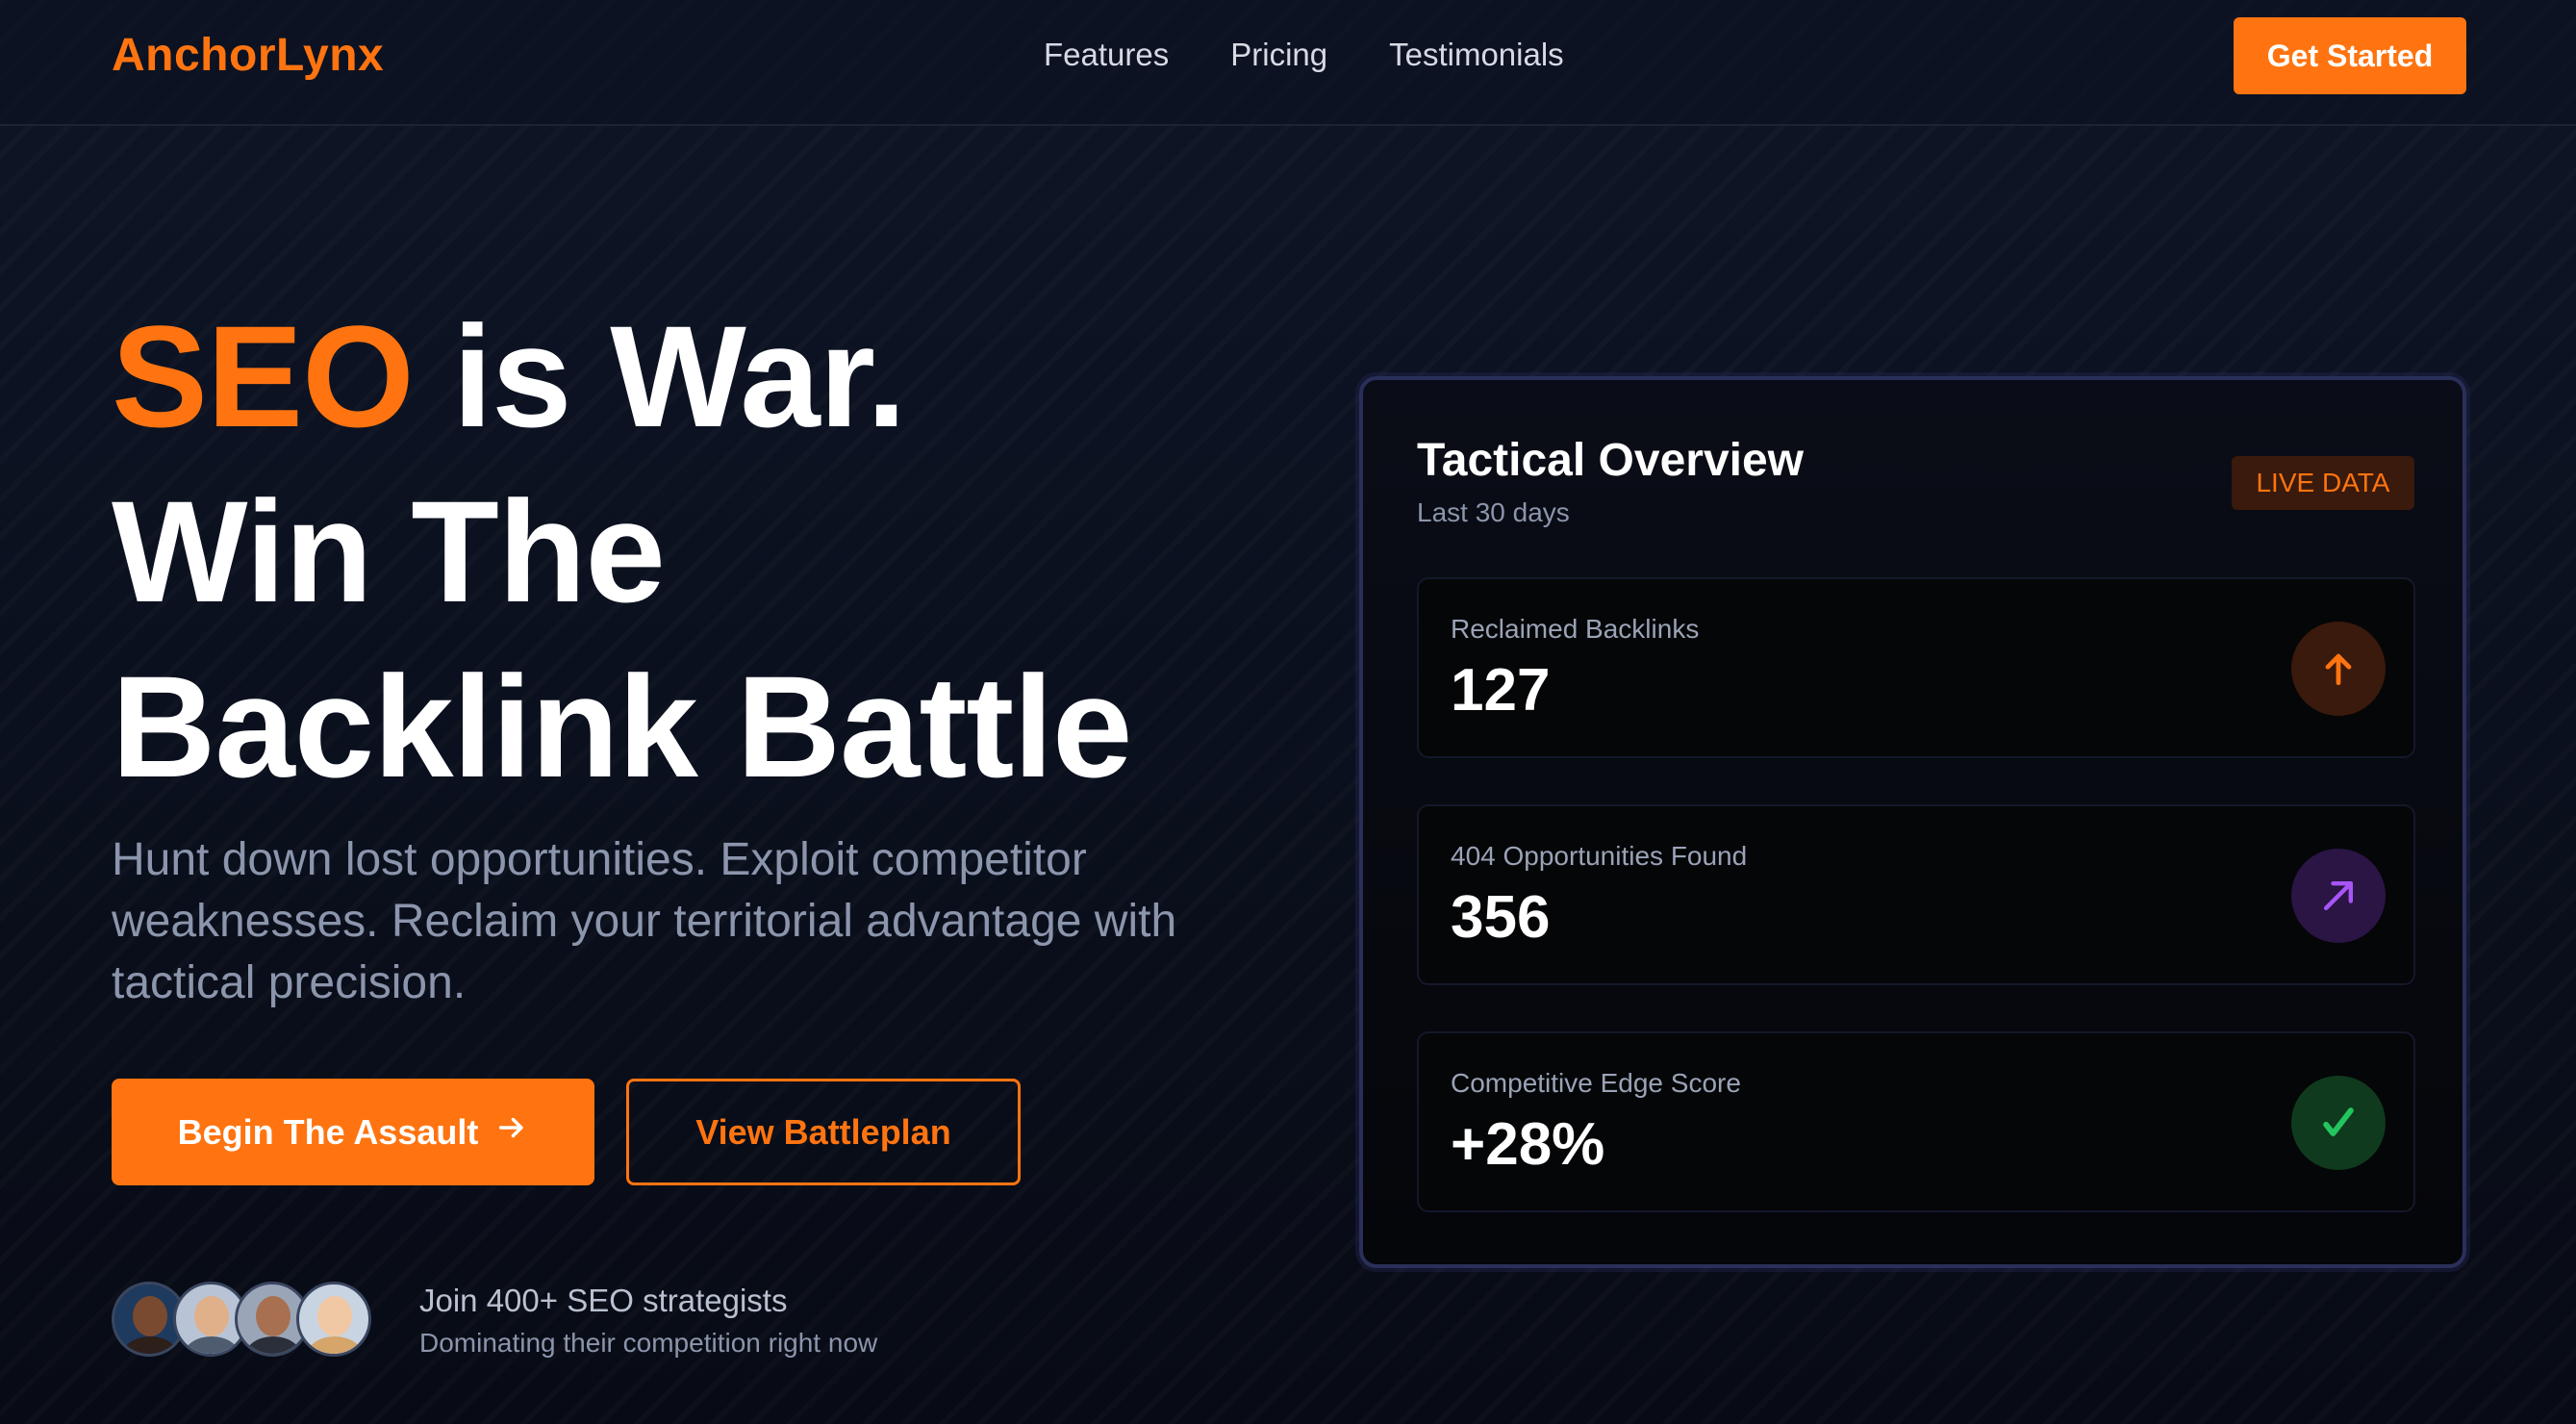 This screenshot has height=1424, width=2576. I want to click on begin-assault-button: Begin The Assault, so click(353, 1132).